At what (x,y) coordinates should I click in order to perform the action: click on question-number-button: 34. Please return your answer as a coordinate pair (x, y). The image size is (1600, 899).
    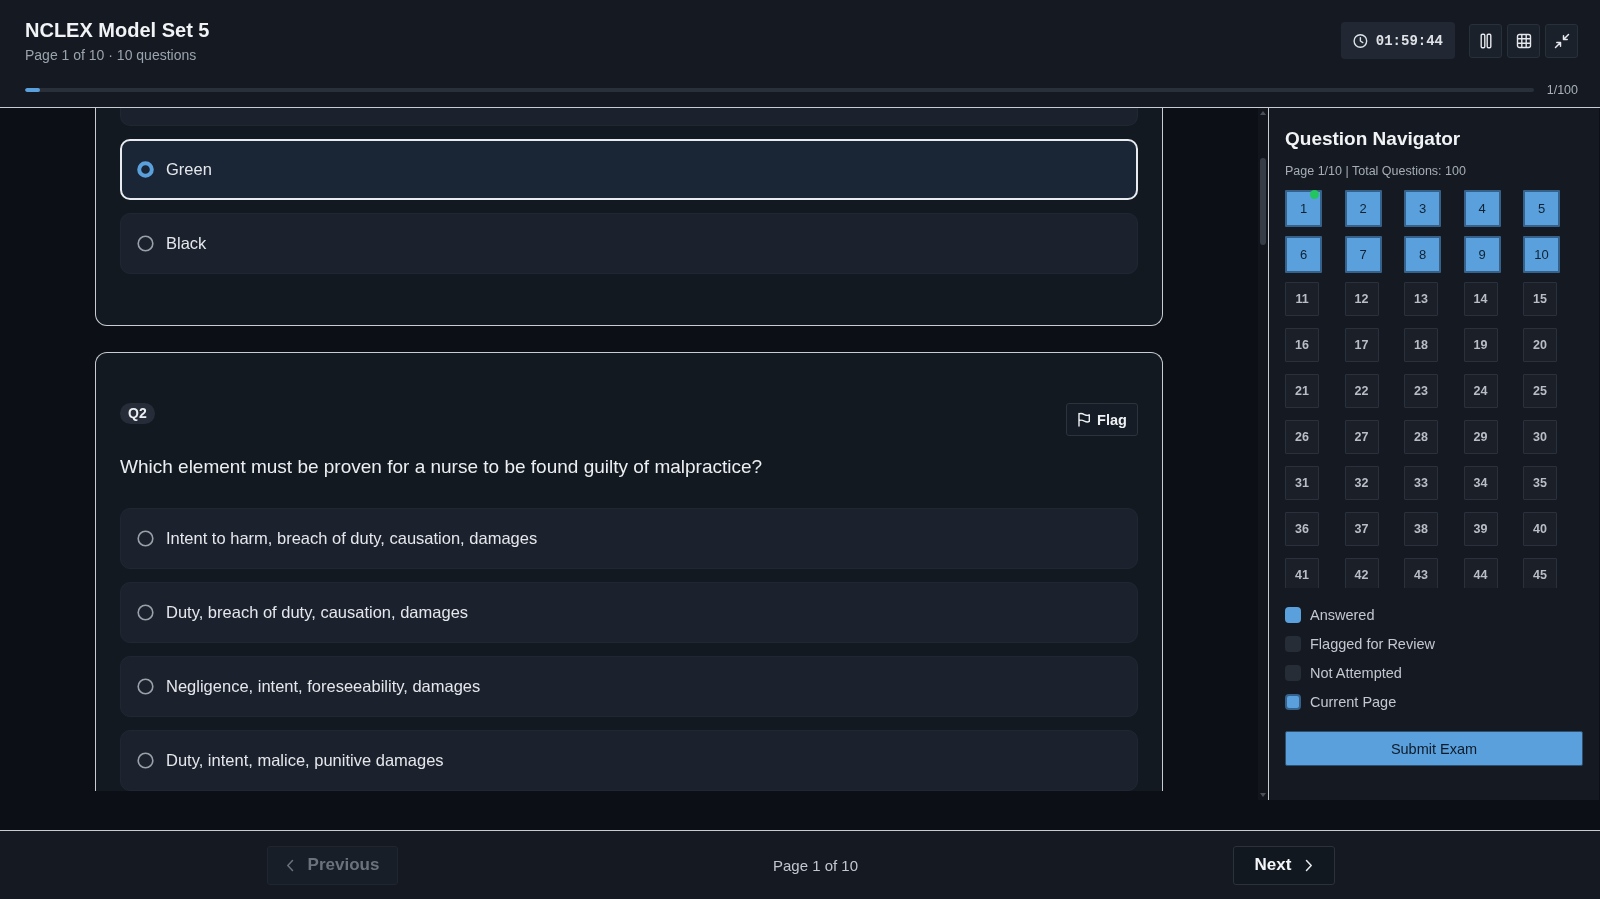
    Looking at the image, I should click on (1480, 483).